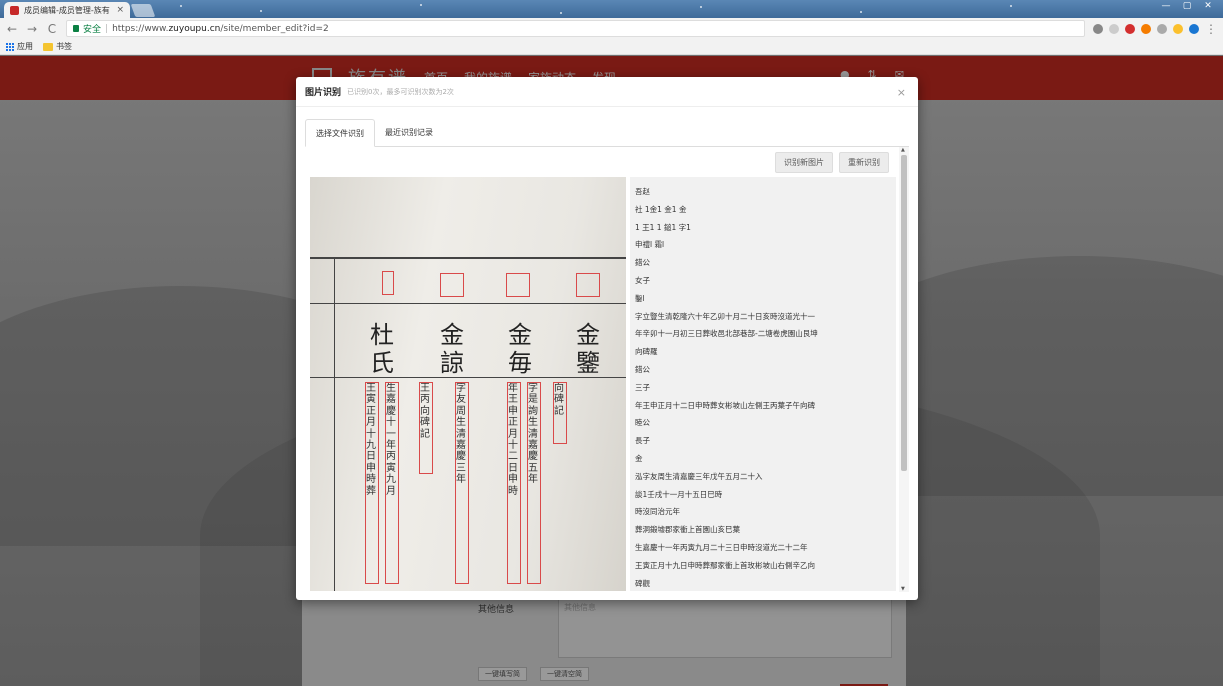  Describe the element at coordinates (642, 583) in the screenshot. I see `ocr-line: 碑觀` at that location.